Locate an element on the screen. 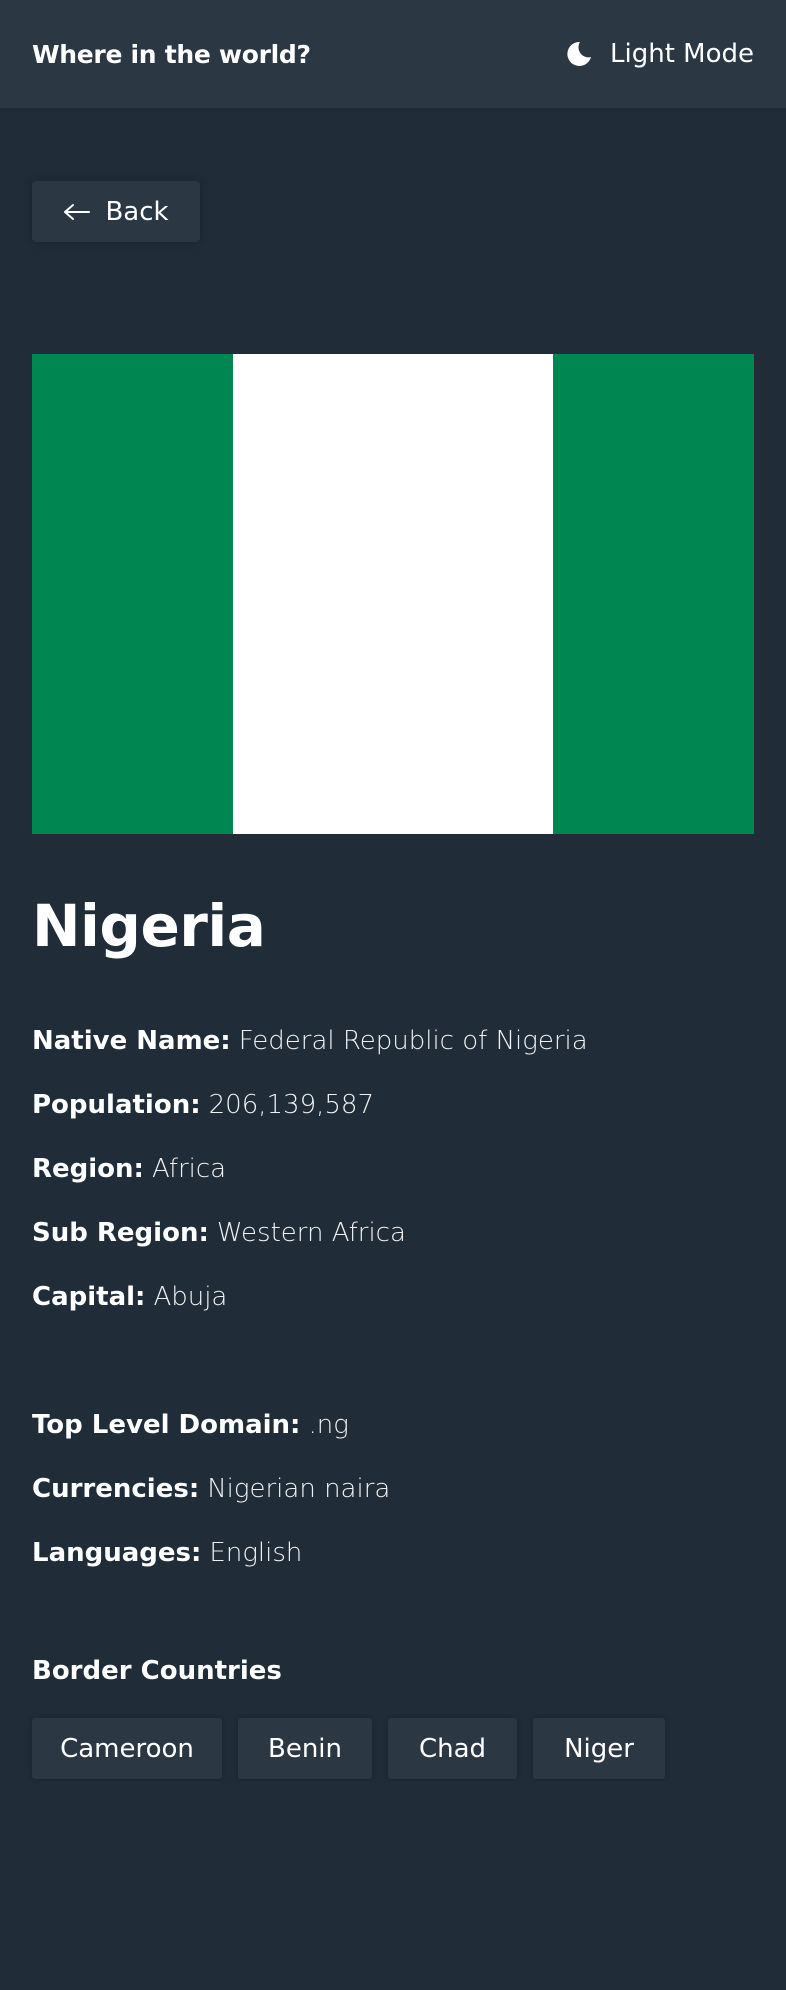 The width and height of the screenshot is (786, 1990). app-title: Where in the world? is located at coordinates (171, 54).